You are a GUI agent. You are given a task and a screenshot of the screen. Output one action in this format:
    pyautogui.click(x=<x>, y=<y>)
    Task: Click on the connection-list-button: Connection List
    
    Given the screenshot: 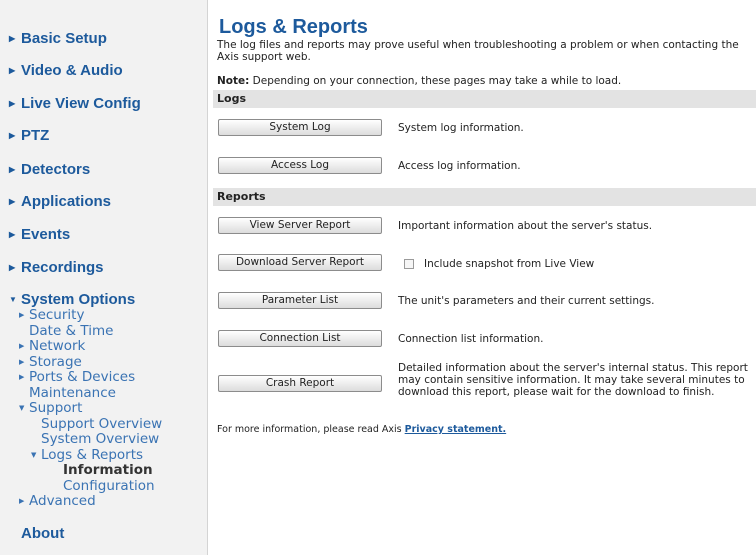 What is the action you would take?
    pyautogui.click(x=300, y=338)
    